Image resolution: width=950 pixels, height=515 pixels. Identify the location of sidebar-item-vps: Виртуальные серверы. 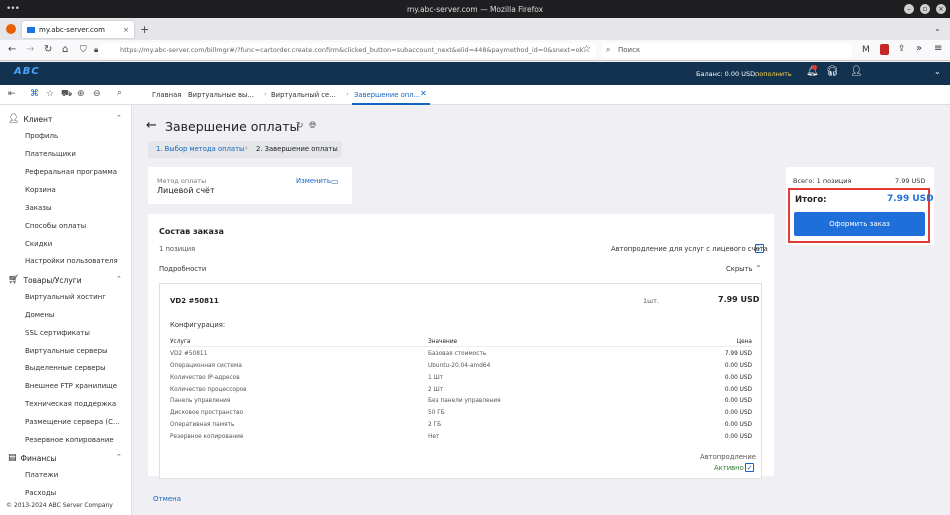
(66, 351).